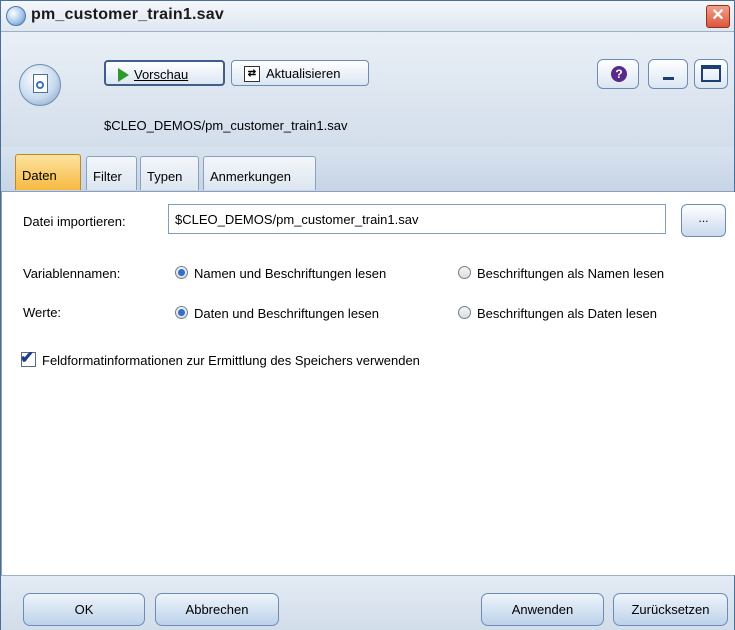 This screenshot has width=735, height=630. What do you see at coordinates (303, 73) in the screenshot?
I see `refresh-label: Aktualisieren` at bounding box center [303, 73].